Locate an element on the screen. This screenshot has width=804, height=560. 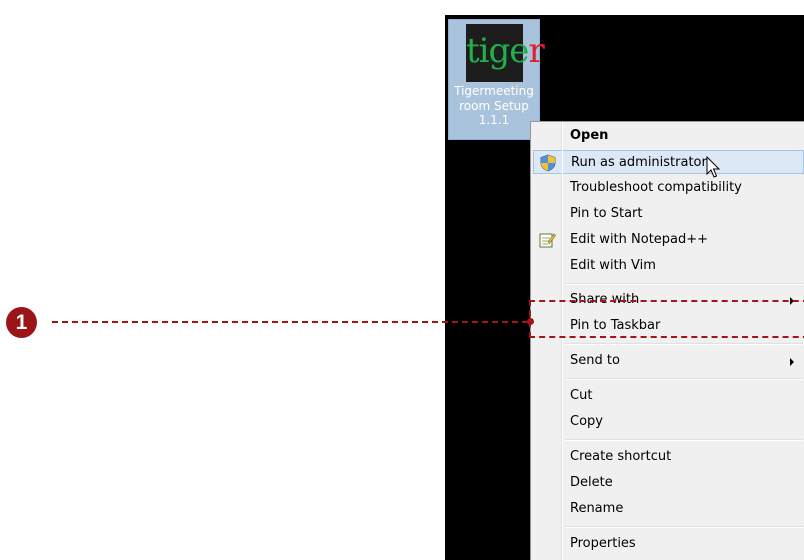
menu-item-delete: Delete is located at coordinates (668, 483).